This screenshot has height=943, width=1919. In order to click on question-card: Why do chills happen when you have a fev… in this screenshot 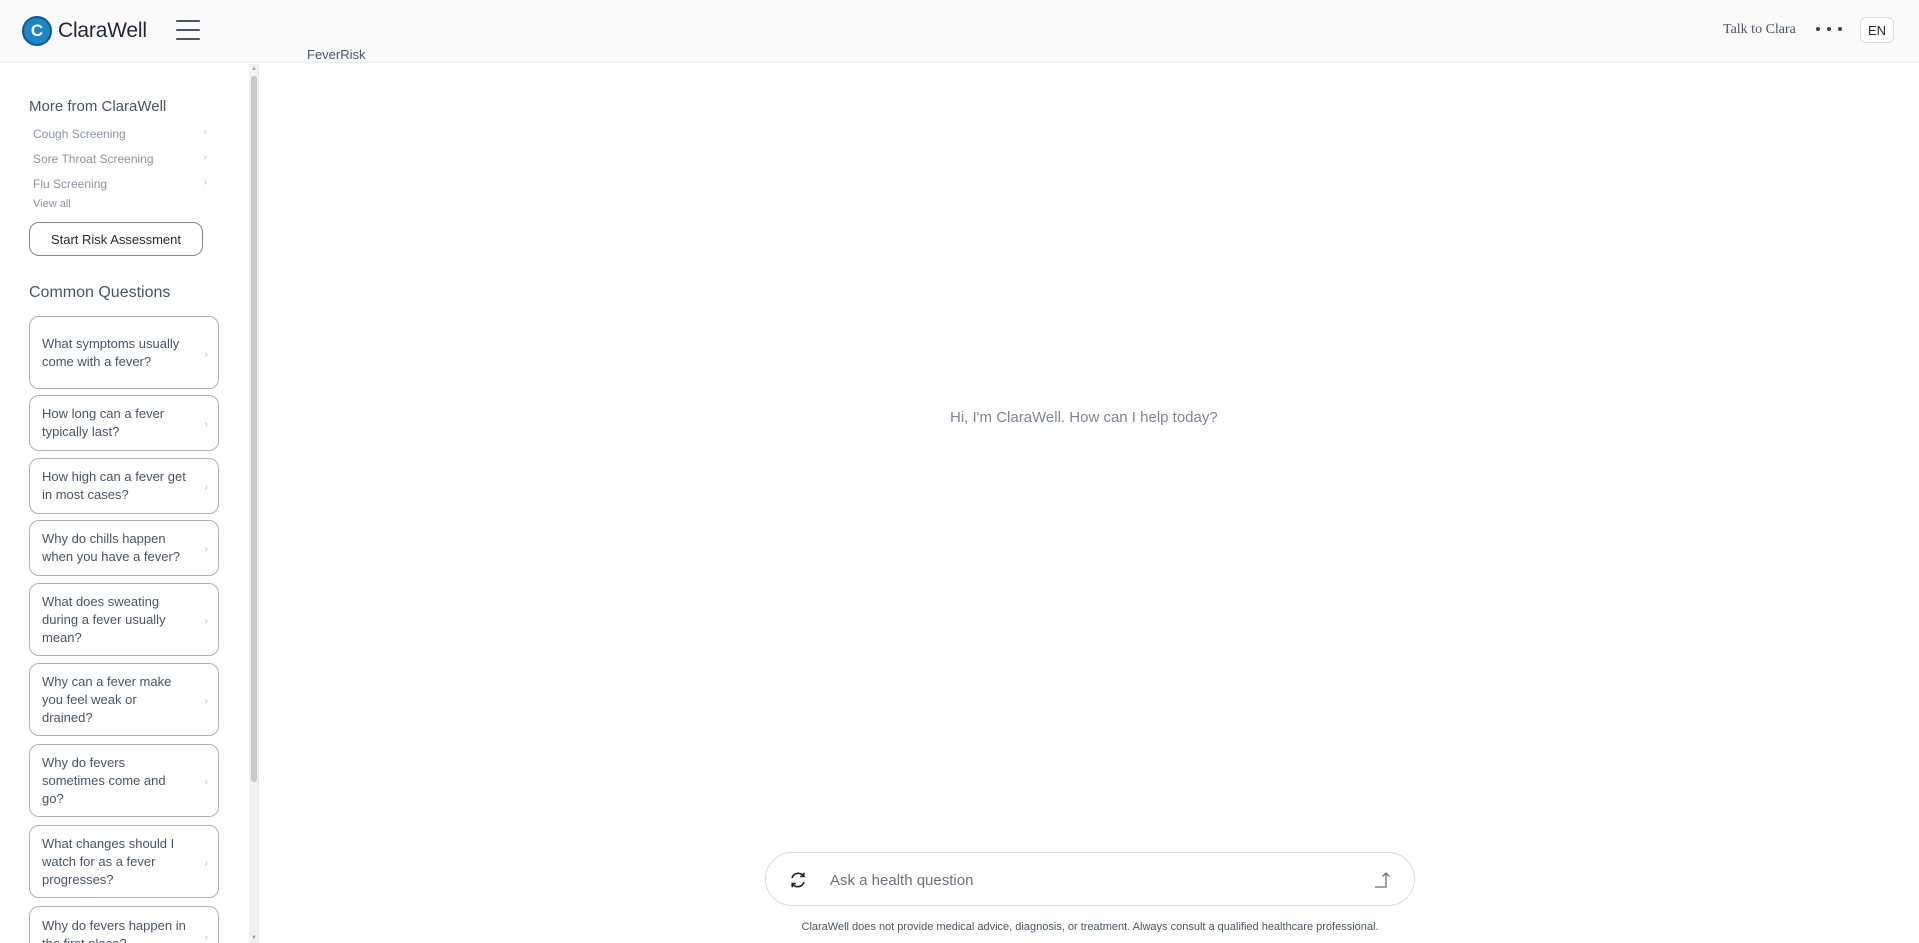, I will do `click(124, 548)`.